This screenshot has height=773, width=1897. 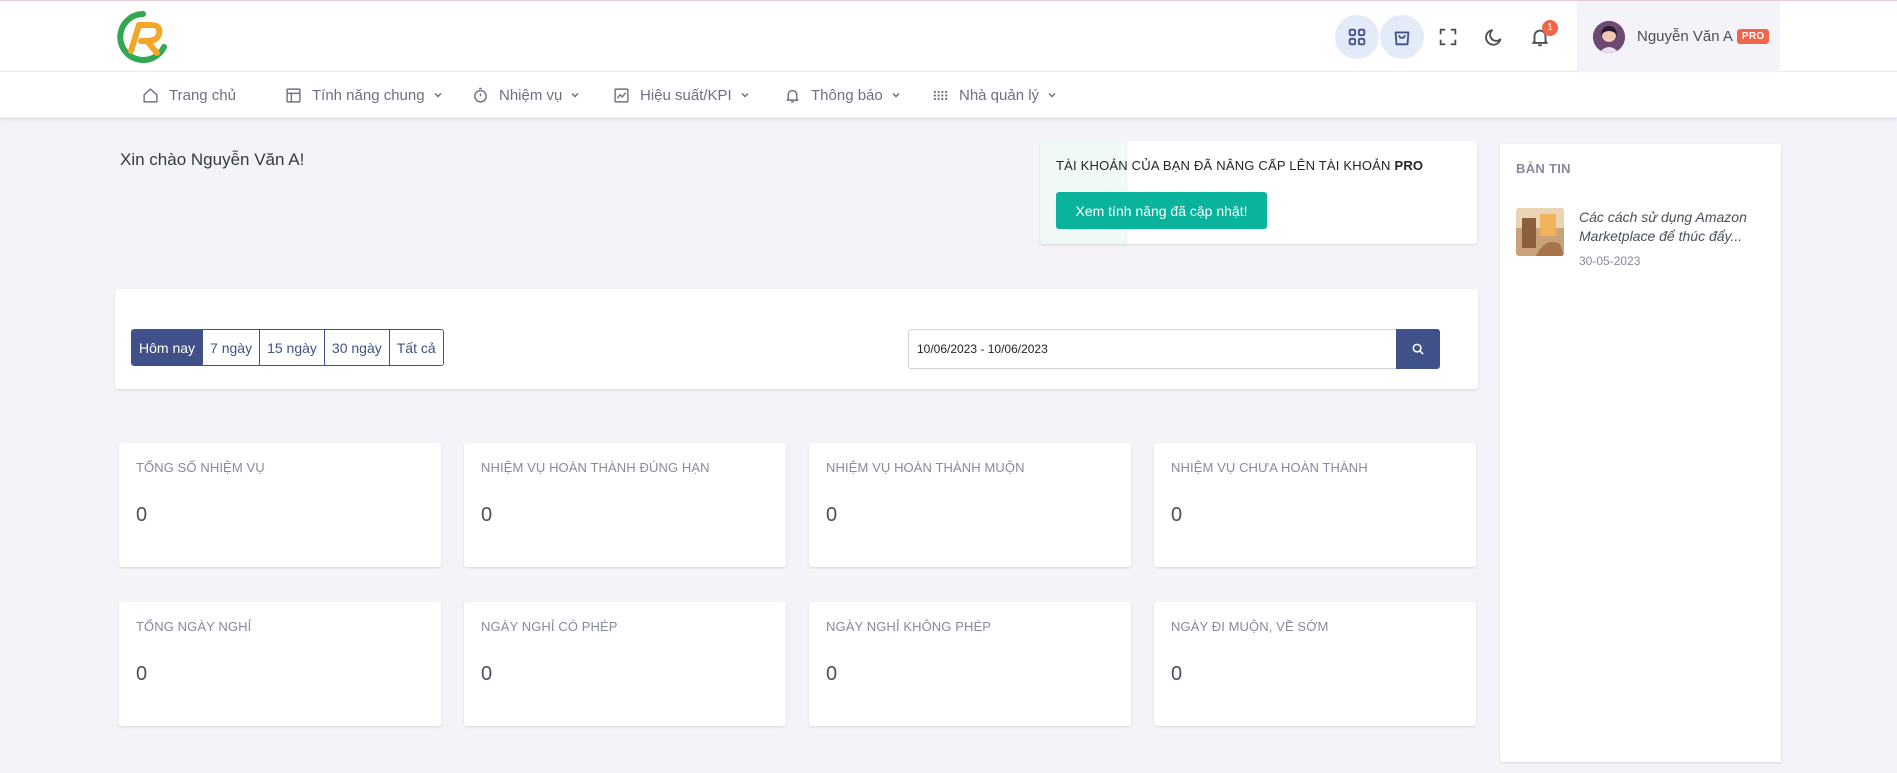 I want to click on notification-bell-button: 1, so click(x=1540, y=37).